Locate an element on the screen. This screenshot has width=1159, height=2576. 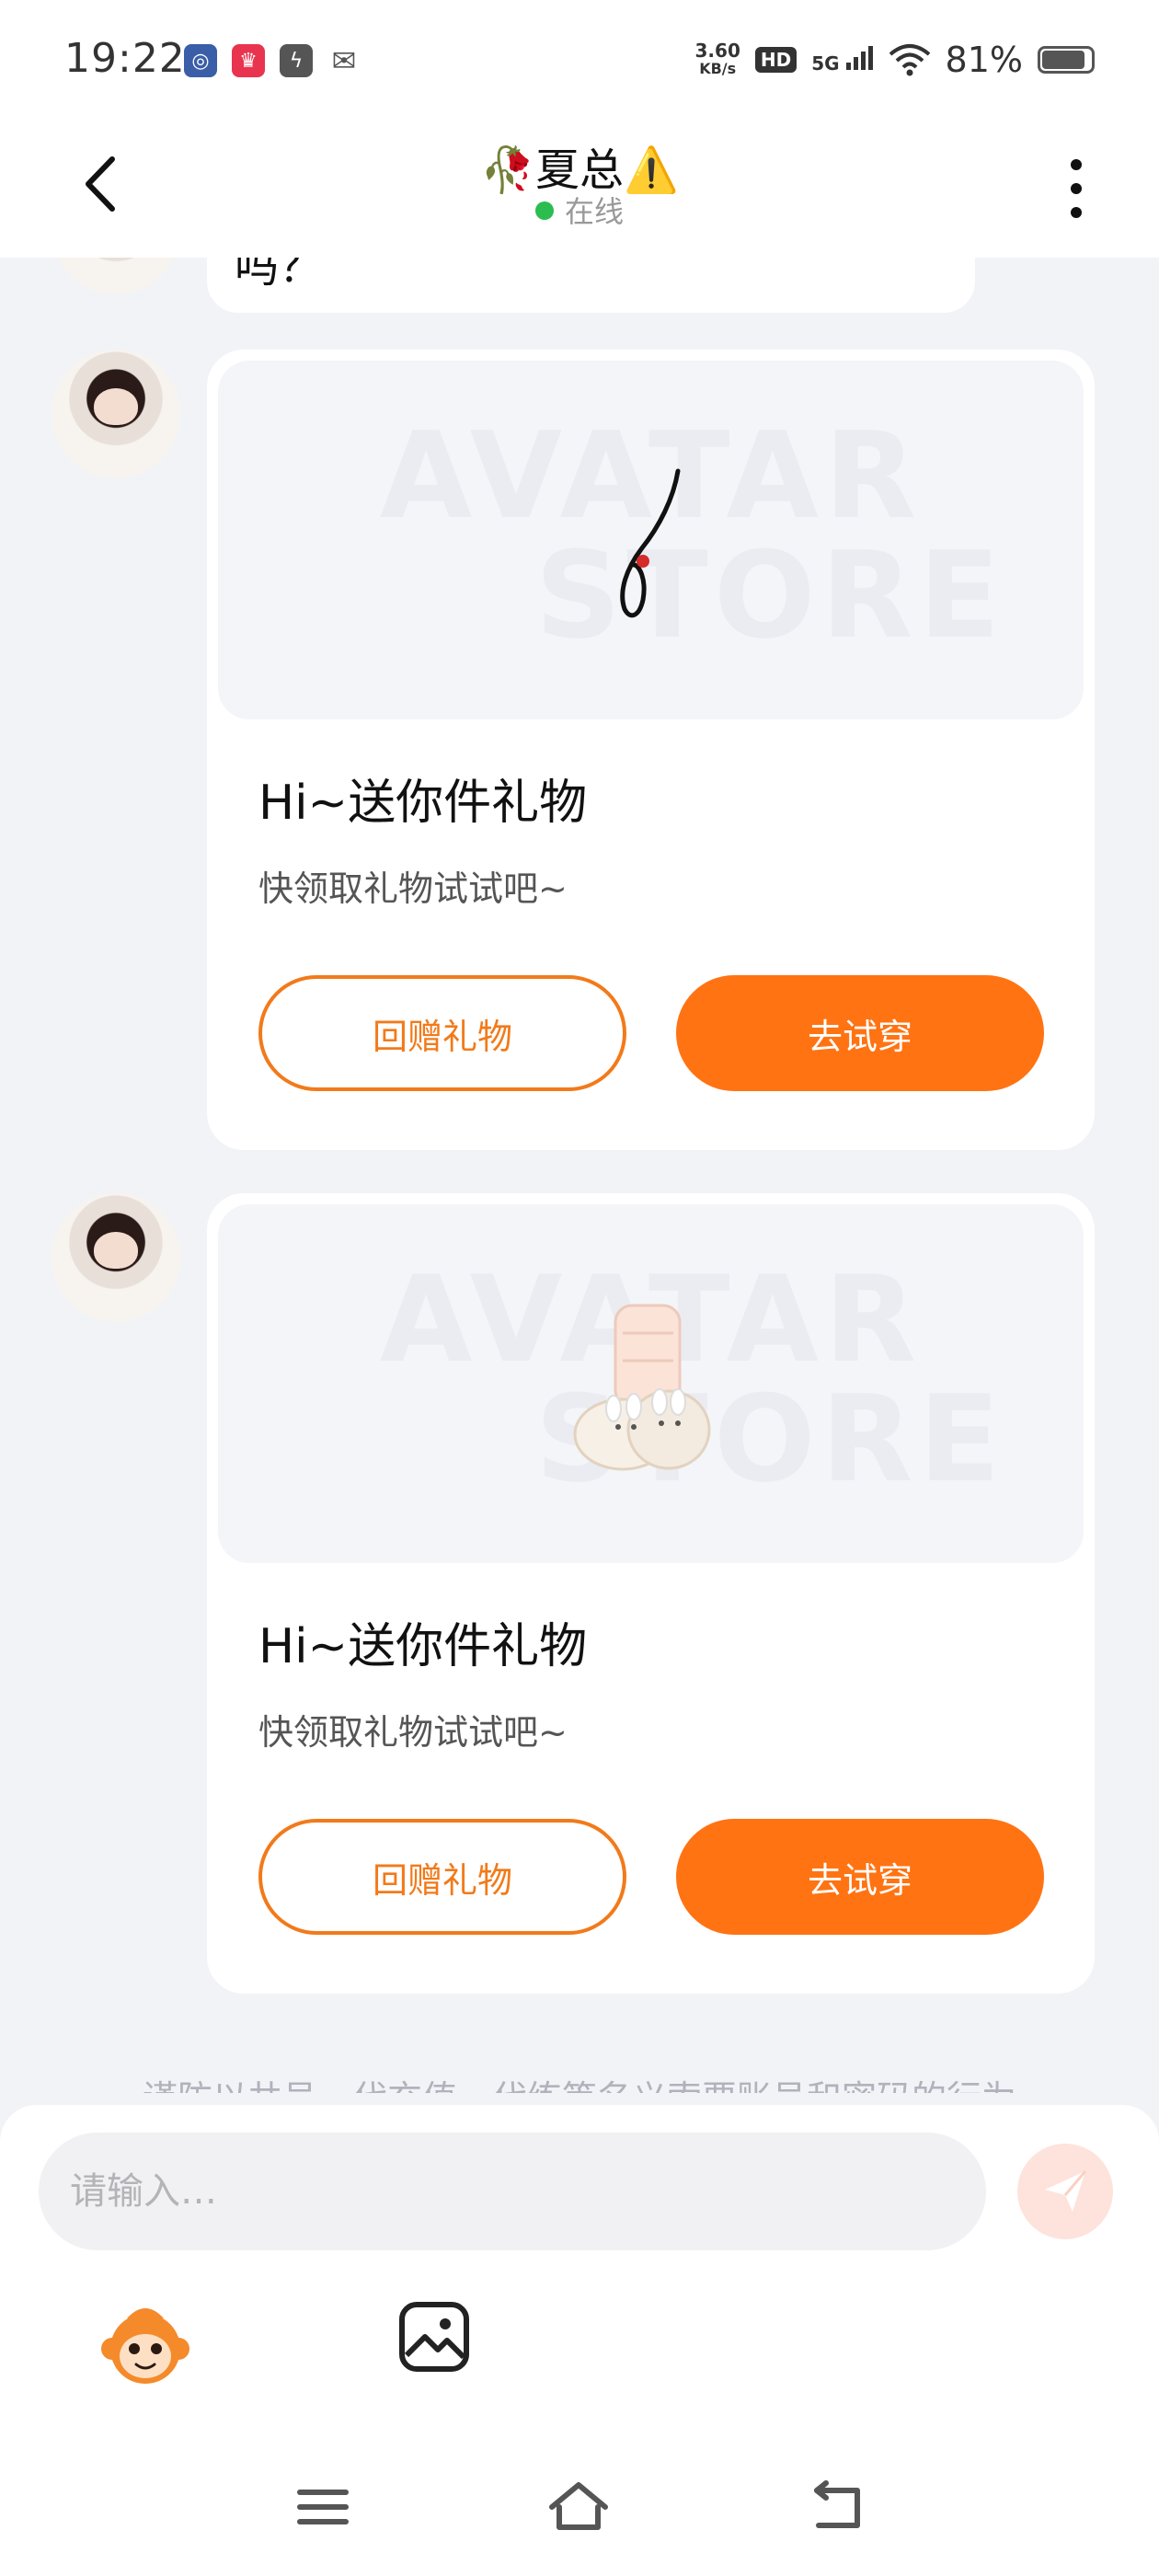
app-notification-icon: ◎ is located at coordinates (200, 60).